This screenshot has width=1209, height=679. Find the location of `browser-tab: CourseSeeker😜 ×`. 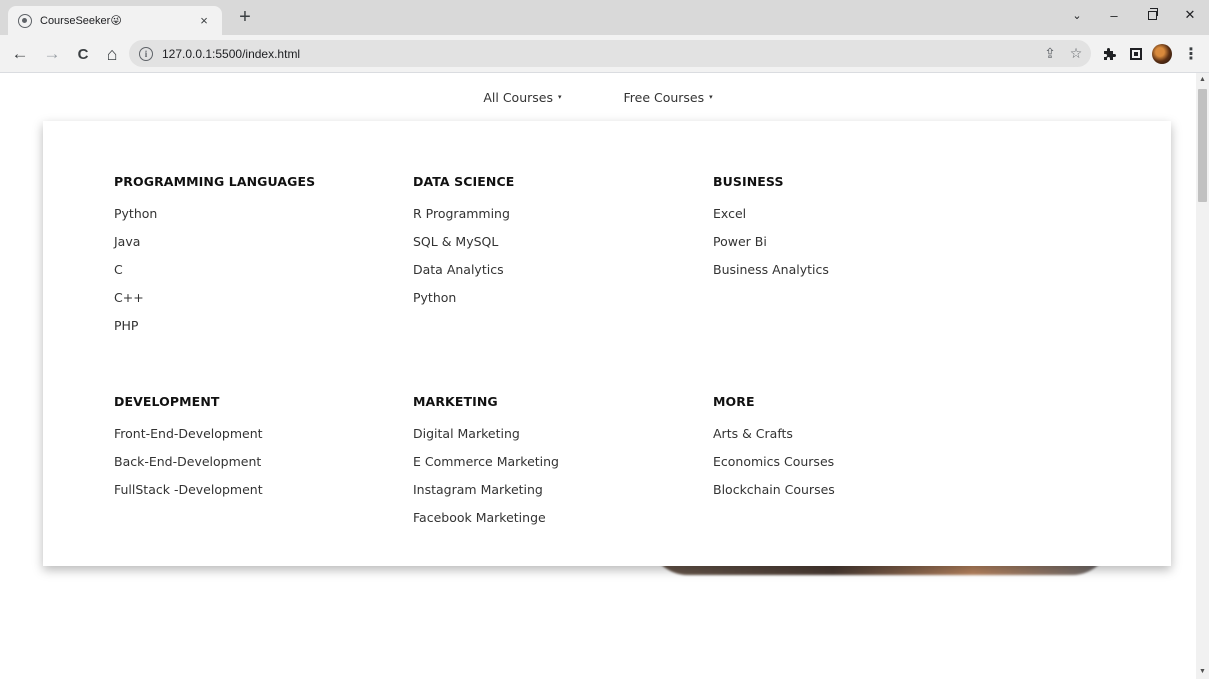

browser-tab: CourseSeeker😜 × is located at coordinates (115, 20).